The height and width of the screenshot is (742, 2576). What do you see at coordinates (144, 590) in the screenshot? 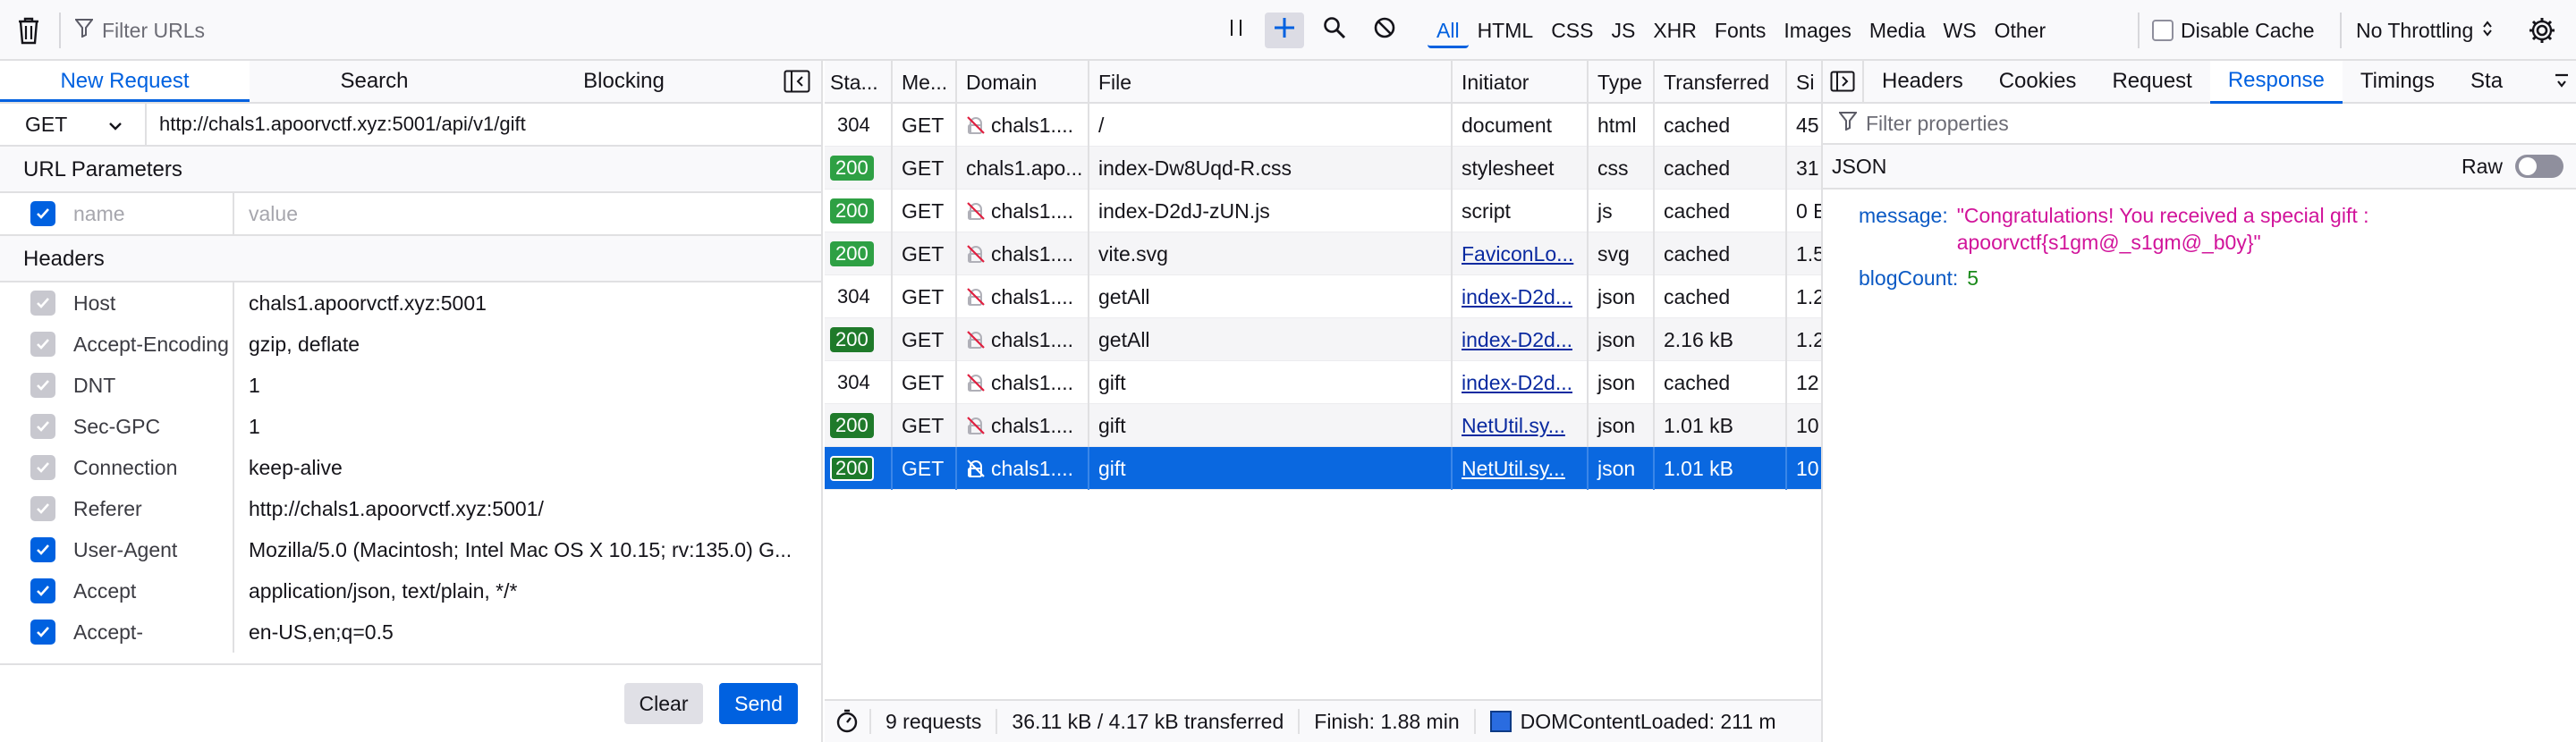
I see `header-name: Accept` at bounding box center [144, 590].